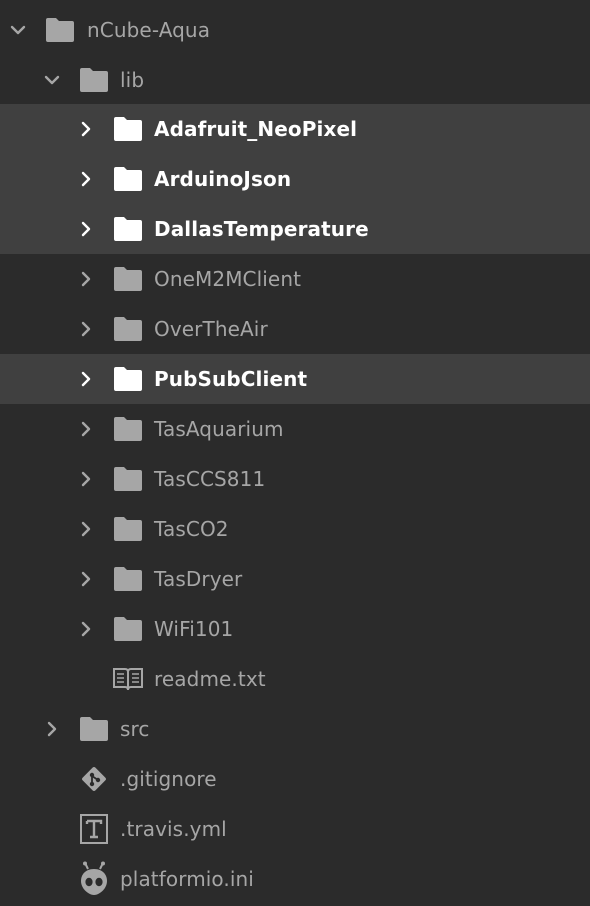 This screenshot has width=590, height=906. What do you see at coordinates (295, 529) in the screenshot?
I see `tree-item-tasco2: TasCO2` at bounding box center [295, 529].